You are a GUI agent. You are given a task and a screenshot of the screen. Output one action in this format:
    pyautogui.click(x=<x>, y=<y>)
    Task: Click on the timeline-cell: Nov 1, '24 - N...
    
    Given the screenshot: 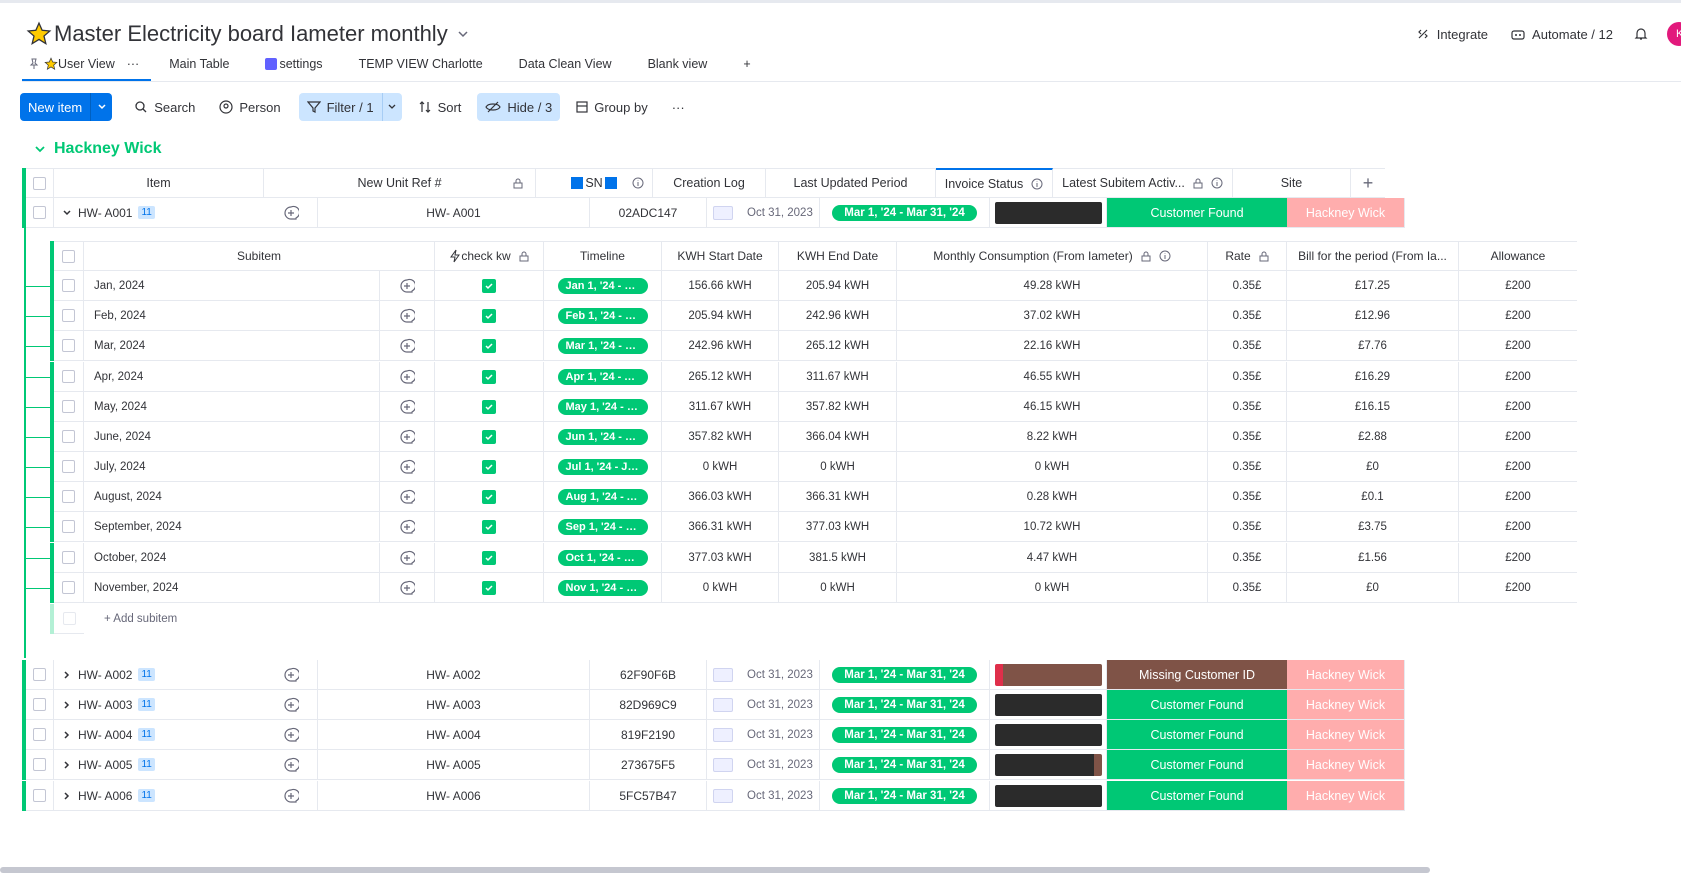 What is the action you would take?
    pyautogui.click(x=603, y=588)
    